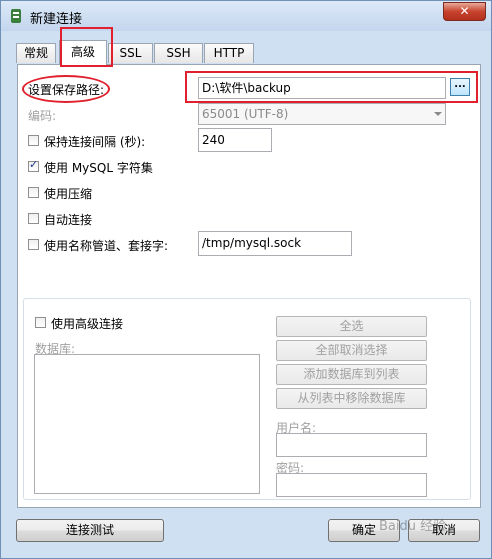 The image size is (492, 559). Describe the element at coordinates (40, 322) in the screenshot. I see `advanced-connection-checkbox` at that location.